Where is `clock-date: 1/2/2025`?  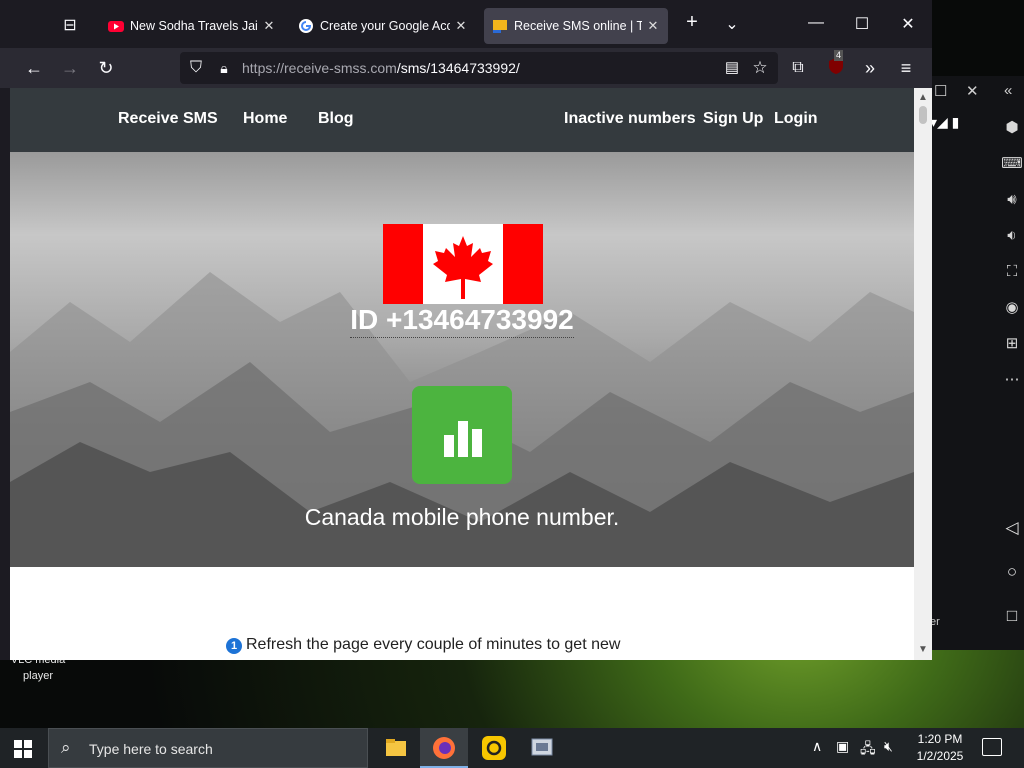
clock-date: 1/2/2025 is located at coordinates (940, 756).